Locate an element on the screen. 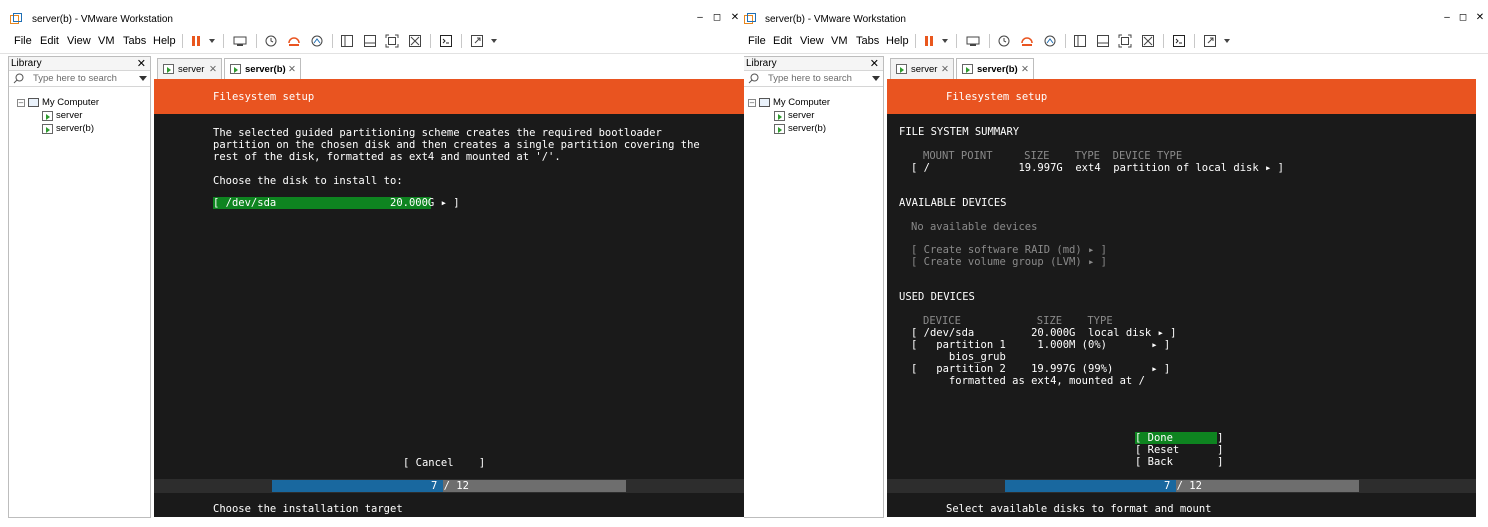 The image size is (1488, 527). used-device-row: [ partition 1 1.000M (0%) ▸ ] is located at coordinates (1040, 345).